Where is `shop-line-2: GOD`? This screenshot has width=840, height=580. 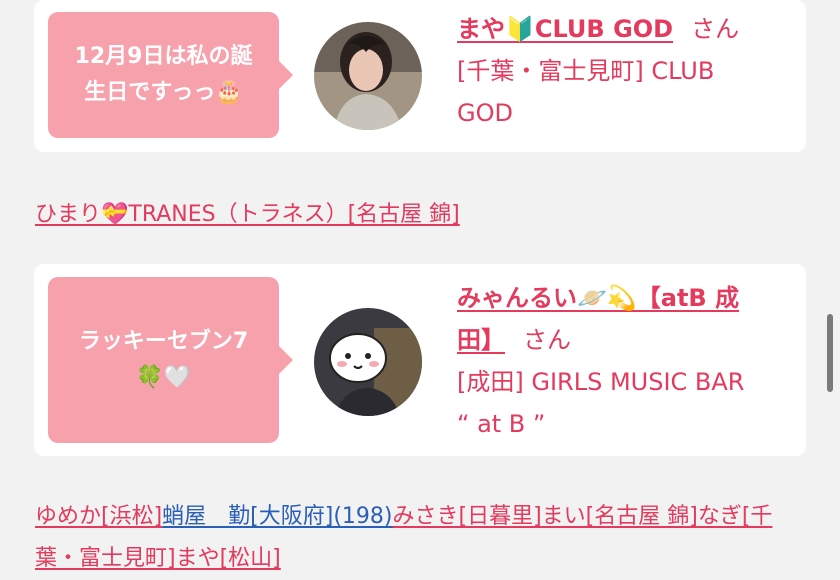
shop-line-2: GOD is located at coordinates (485, 113).